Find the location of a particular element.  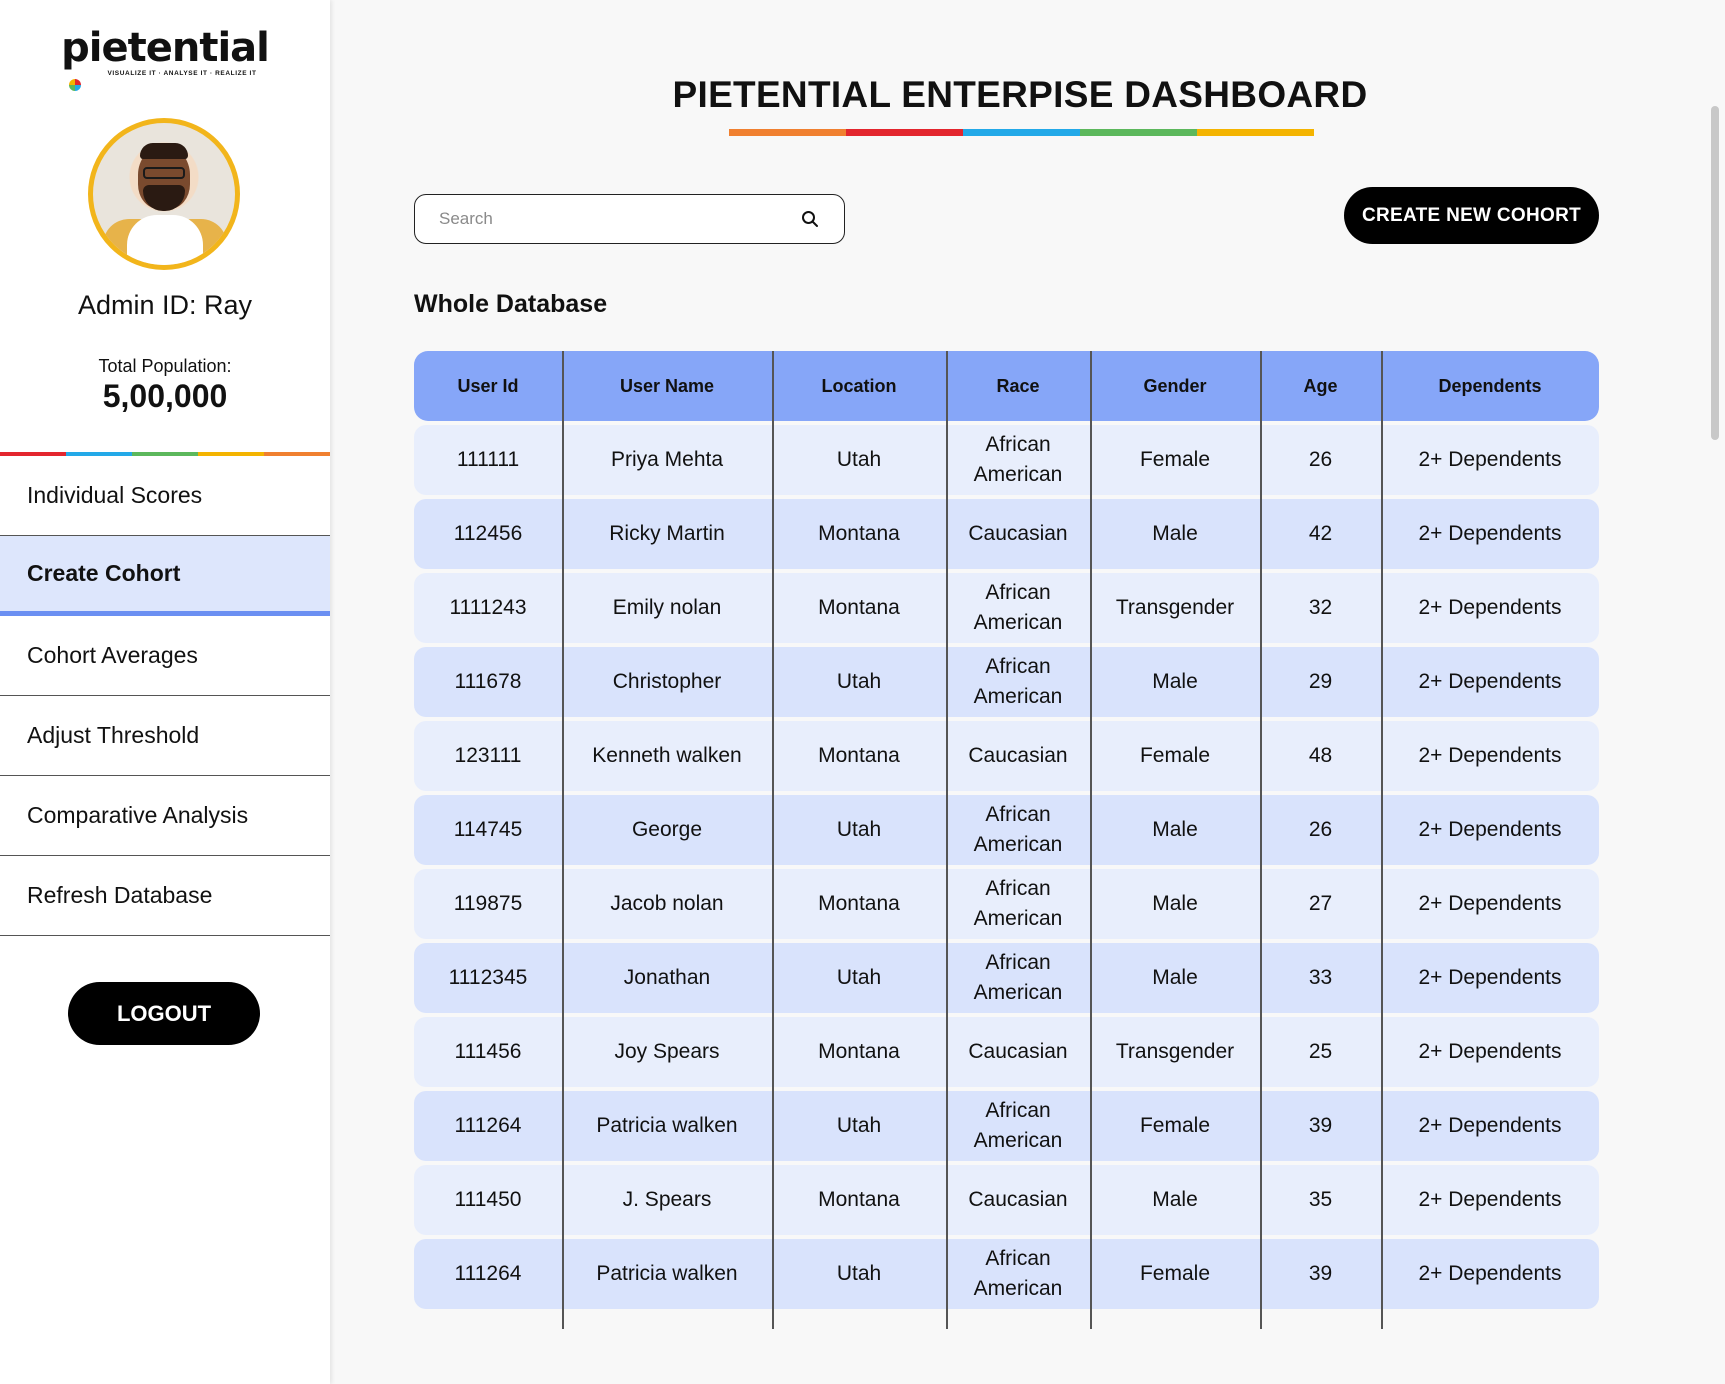

avatar is located at coordinates (164, 194).